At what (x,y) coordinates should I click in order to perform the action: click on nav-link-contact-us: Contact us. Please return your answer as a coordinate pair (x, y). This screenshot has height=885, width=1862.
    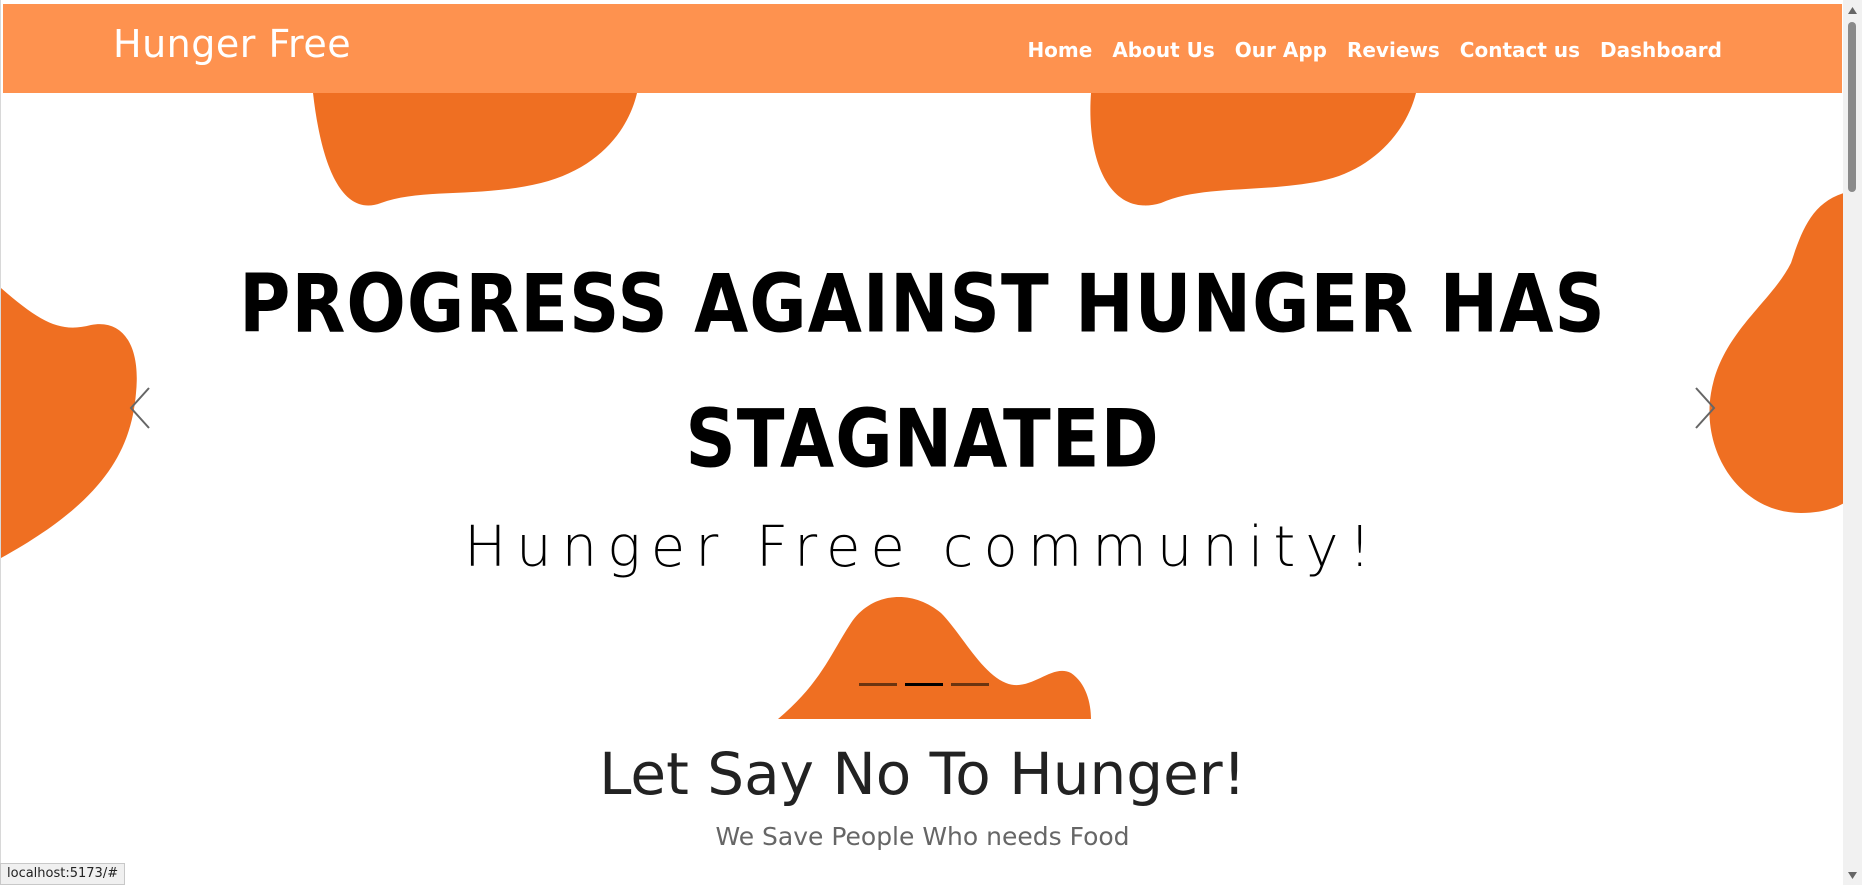
    Looking at the image, I should click on (1520, 50).